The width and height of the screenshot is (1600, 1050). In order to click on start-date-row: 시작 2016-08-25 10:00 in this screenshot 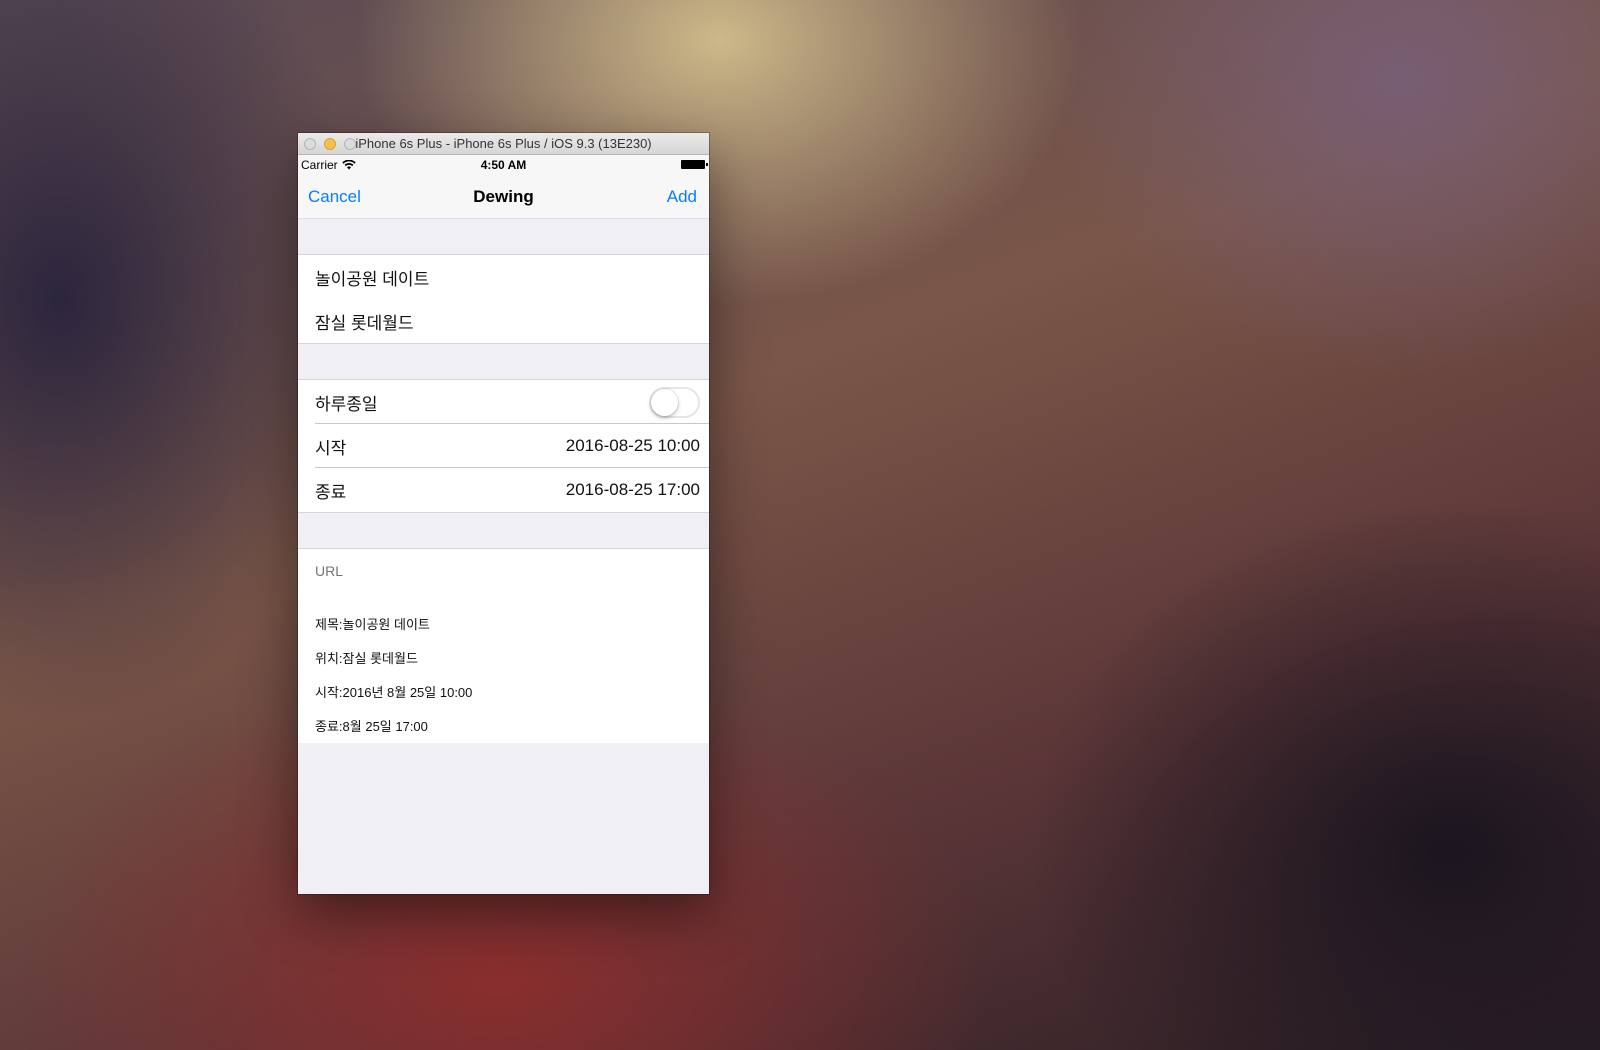, I will do `click(503, 446)`.